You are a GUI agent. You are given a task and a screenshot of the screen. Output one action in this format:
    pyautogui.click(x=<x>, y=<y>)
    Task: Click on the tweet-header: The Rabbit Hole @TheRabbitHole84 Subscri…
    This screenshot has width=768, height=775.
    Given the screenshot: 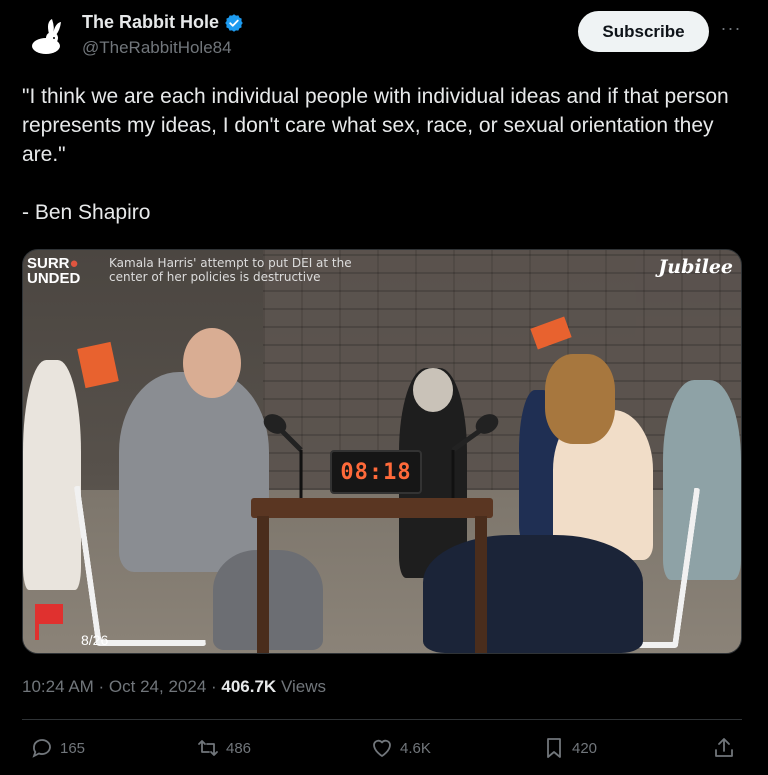 What is the action you would take?
    pyautogui.click(x=384, y=35)
    